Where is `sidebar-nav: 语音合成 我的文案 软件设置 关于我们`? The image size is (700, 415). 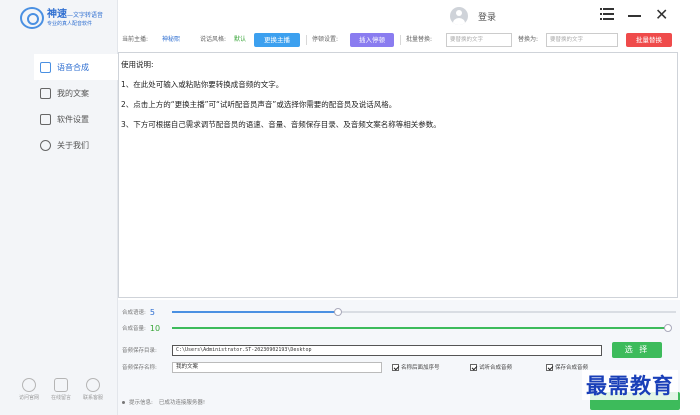 sidebar-nav: 语音合成 我的文案 软件设置 关于我们 is located at coordinates (76, 106).